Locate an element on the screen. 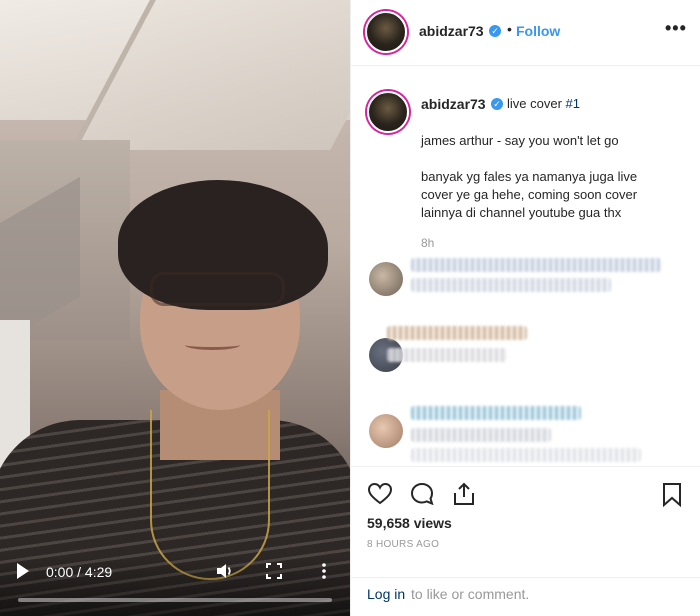 Image resolution: width=700 pixels, height=616 pixels. post-timestamp: 8 HOURS AGO is located at coordinates (403, 544).